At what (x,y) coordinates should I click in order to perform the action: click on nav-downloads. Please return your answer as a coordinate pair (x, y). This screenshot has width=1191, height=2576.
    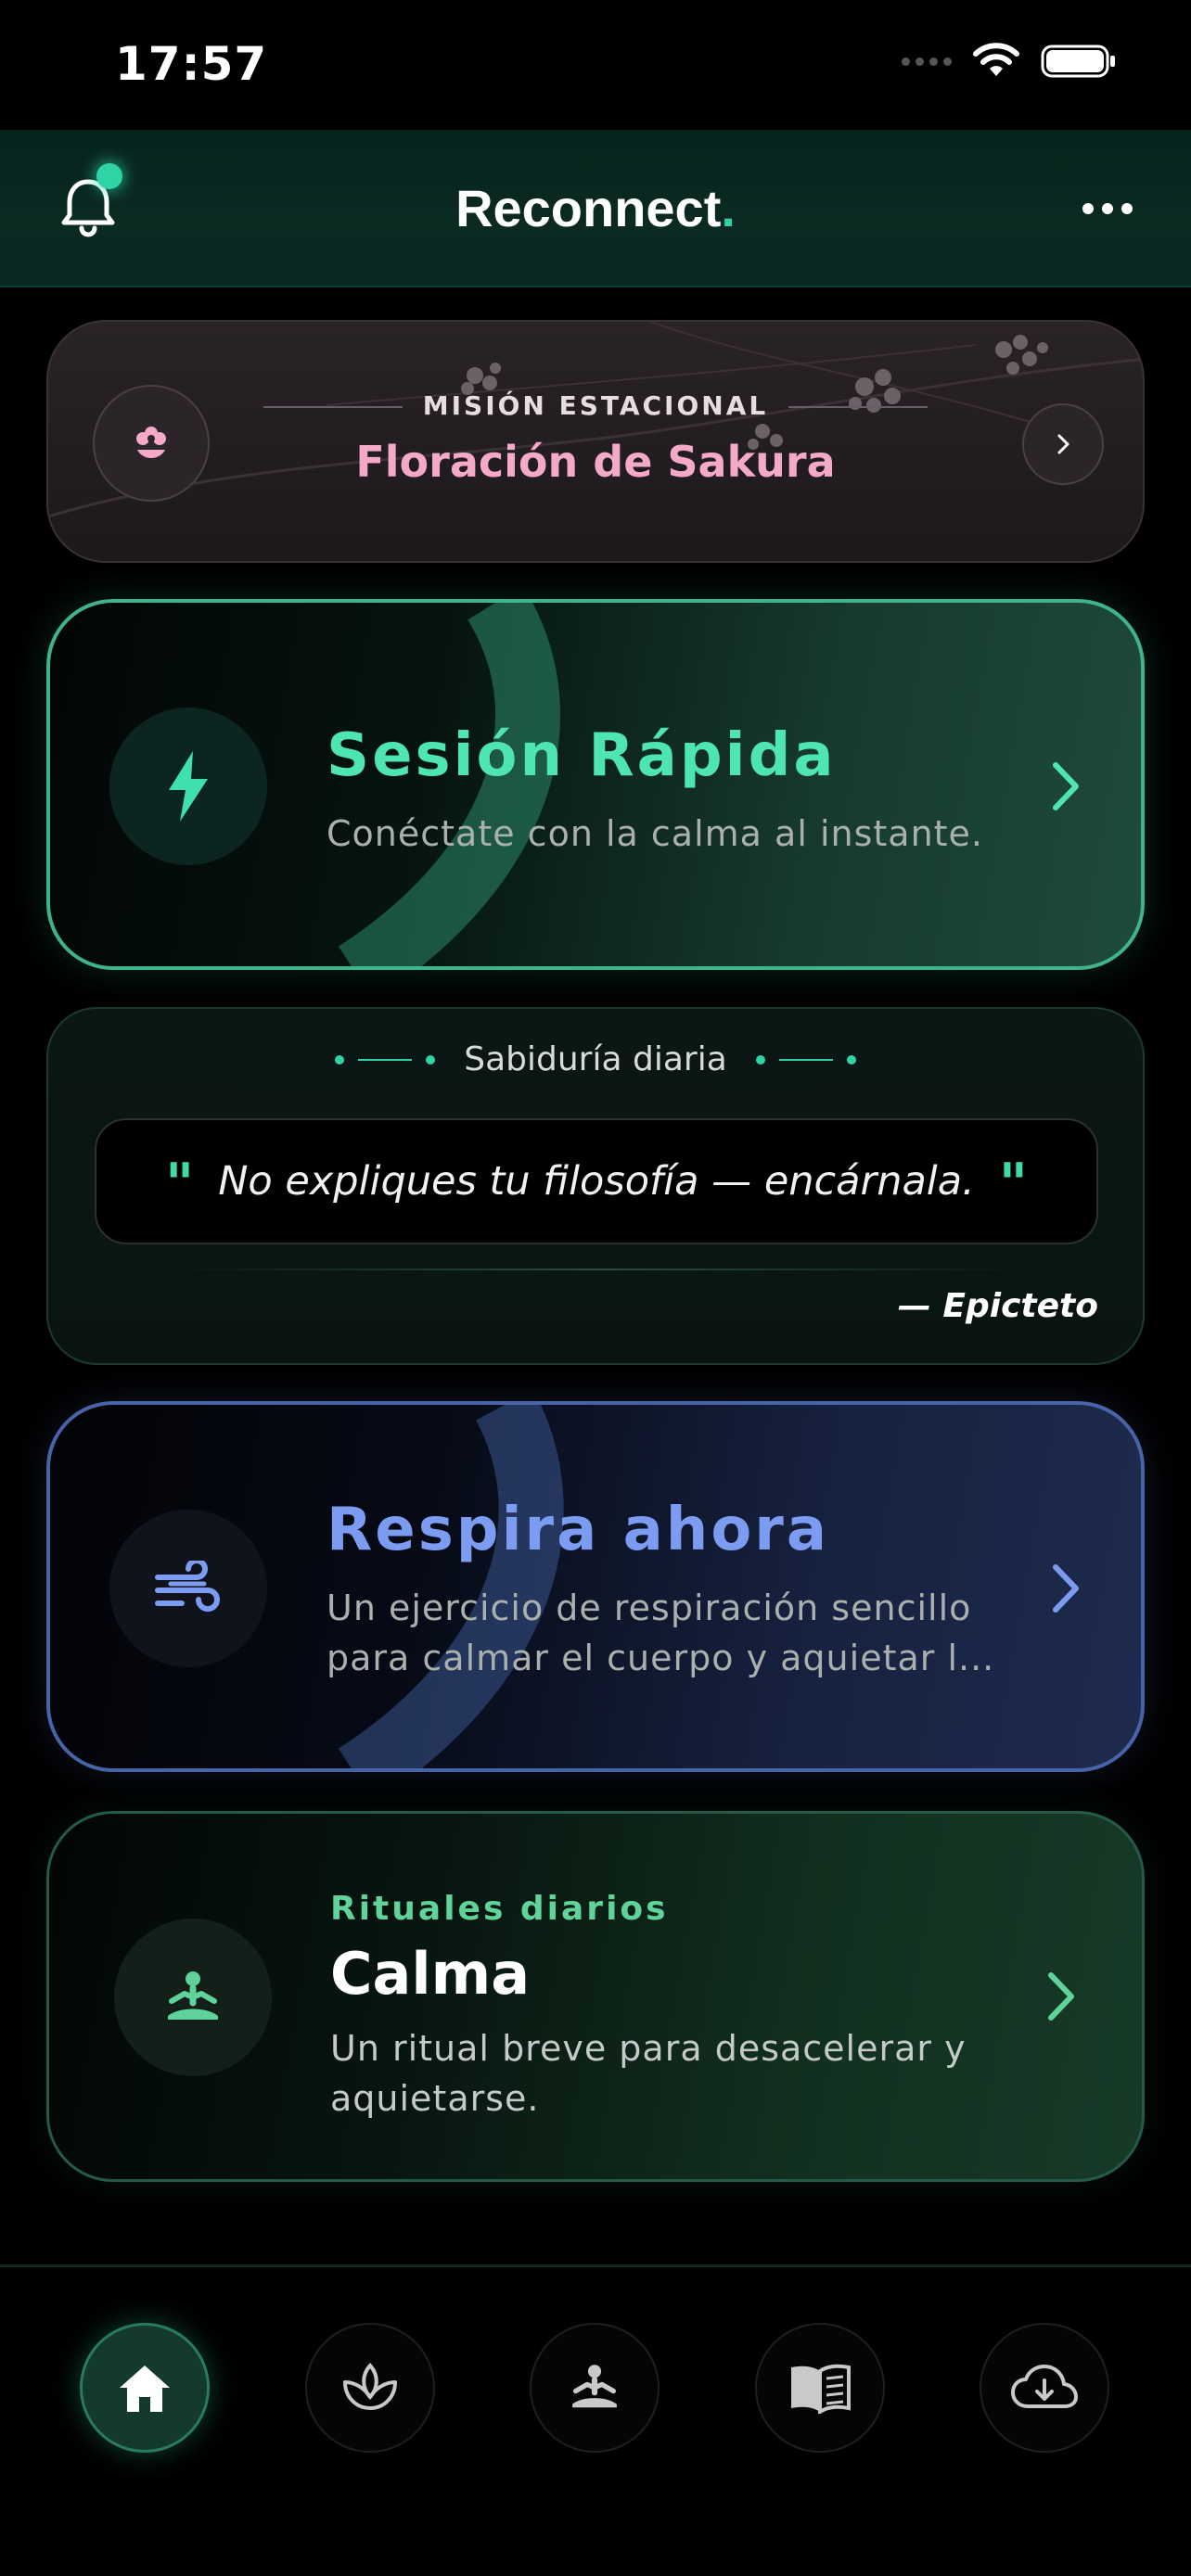
    Looking at the image, I should click on (1044, 2388).